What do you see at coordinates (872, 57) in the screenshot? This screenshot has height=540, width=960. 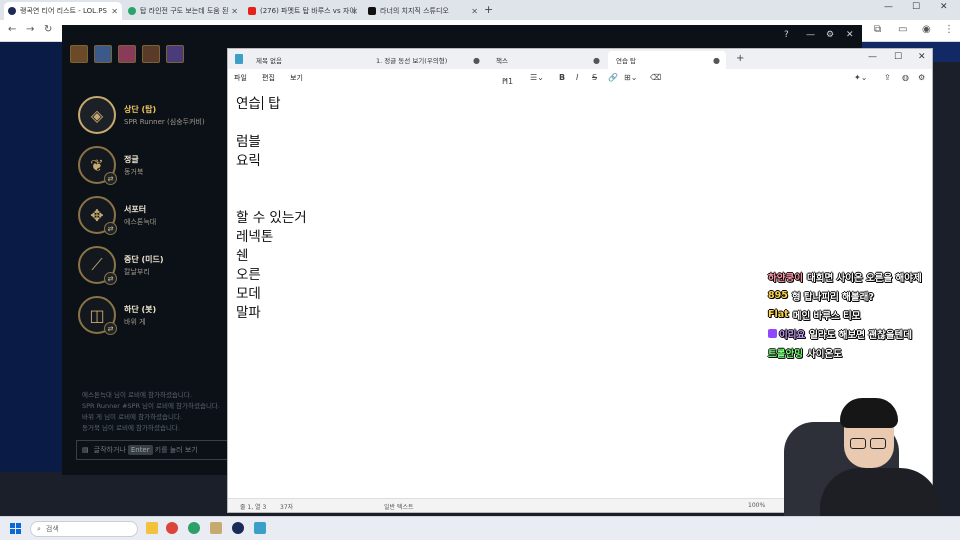 I see `notepad-minimize-icon: —` at bounding box center [872, 57].